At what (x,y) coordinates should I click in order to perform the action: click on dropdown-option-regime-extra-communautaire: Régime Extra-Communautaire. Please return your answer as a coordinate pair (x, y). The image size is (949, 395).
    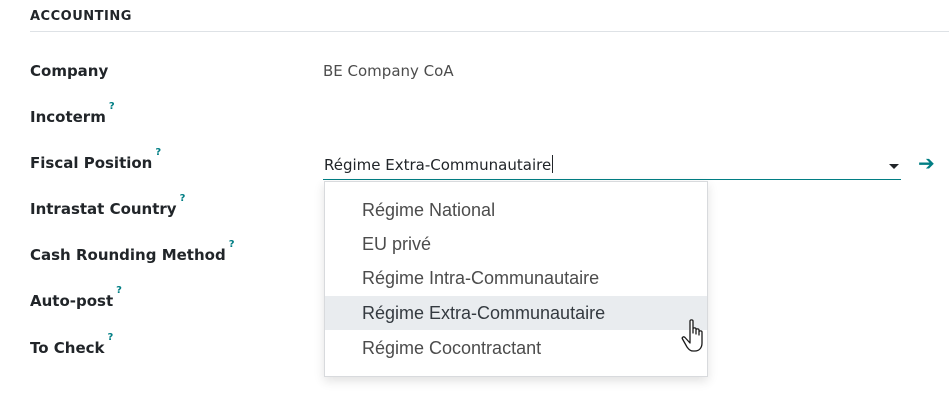
    Looking at the image, I should click on (516, 313).